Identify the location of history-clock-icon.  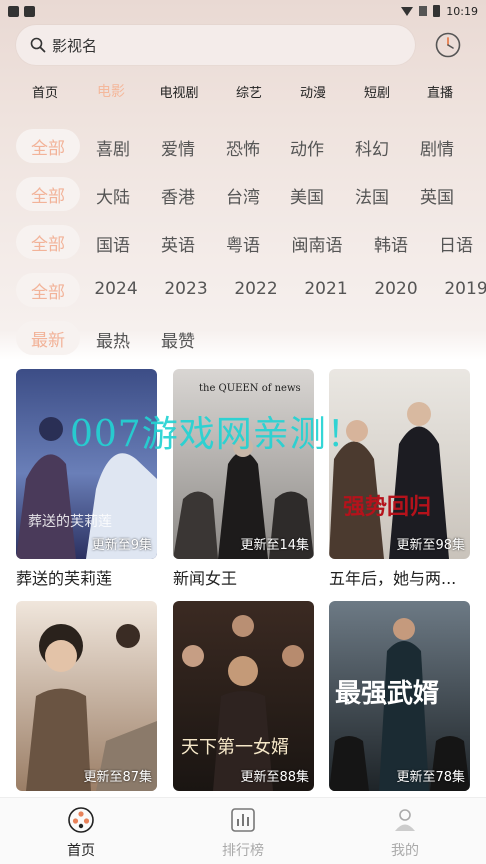
(448, 45).